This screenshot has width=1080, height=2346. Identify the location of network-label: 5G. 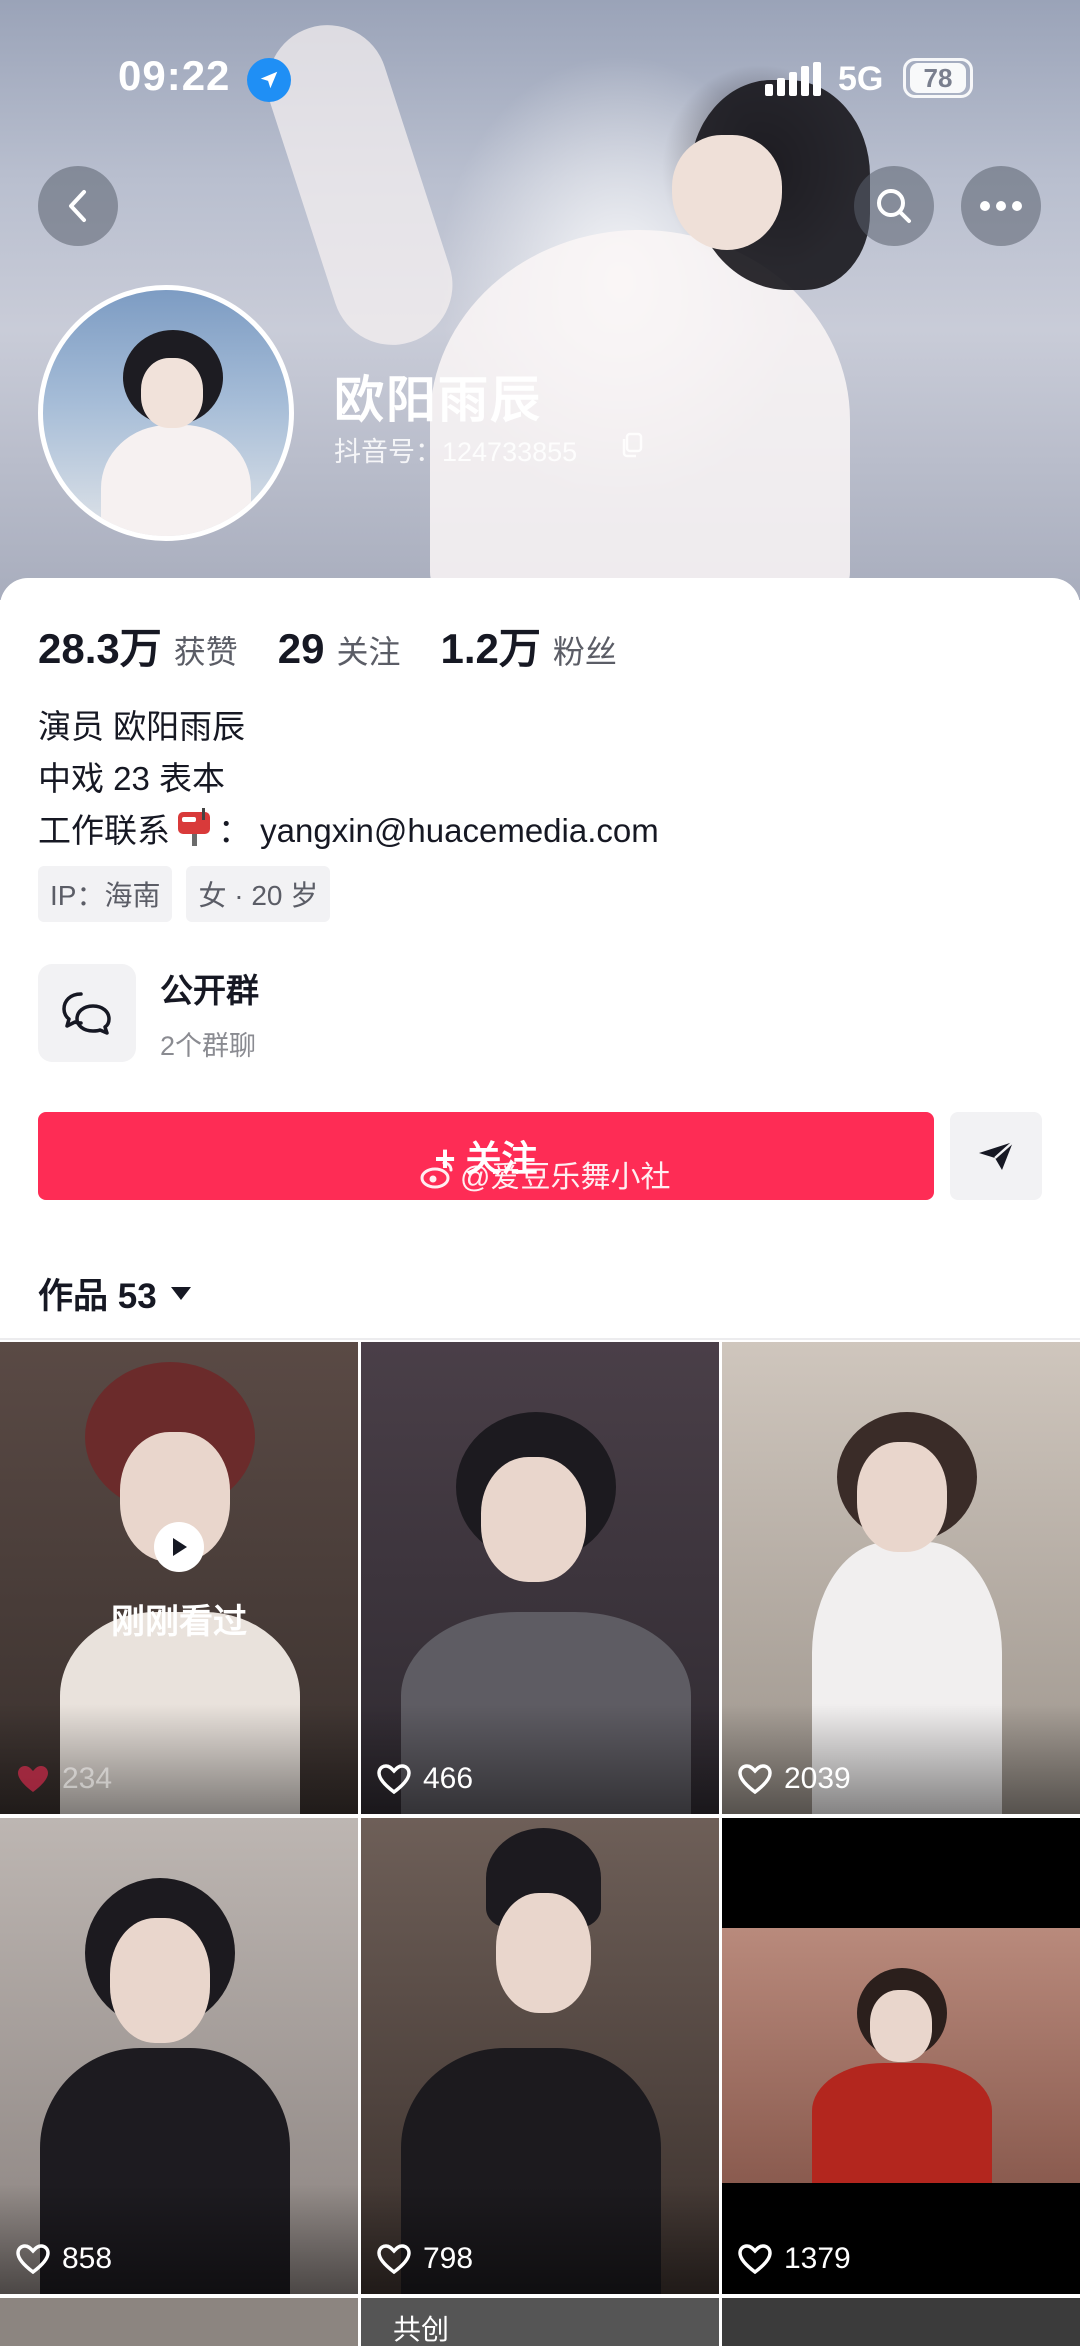
(861, 79).